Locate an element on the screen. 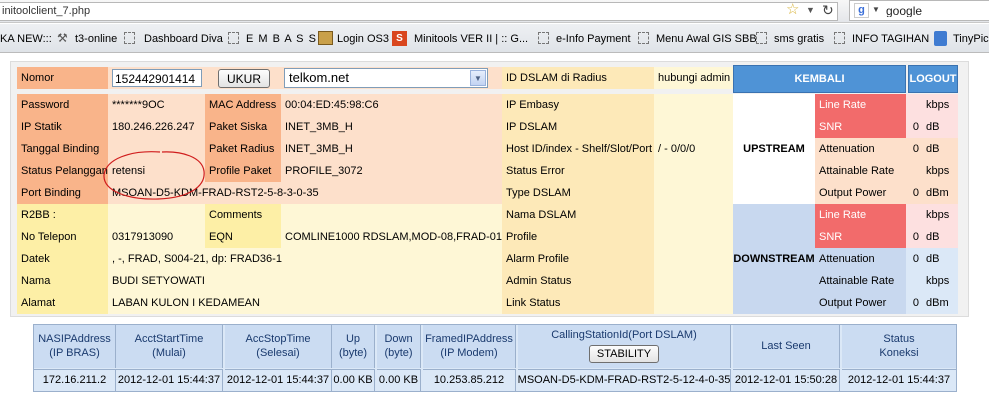  url-text: initoolclient_7.php is located at coordinates (46, 11).